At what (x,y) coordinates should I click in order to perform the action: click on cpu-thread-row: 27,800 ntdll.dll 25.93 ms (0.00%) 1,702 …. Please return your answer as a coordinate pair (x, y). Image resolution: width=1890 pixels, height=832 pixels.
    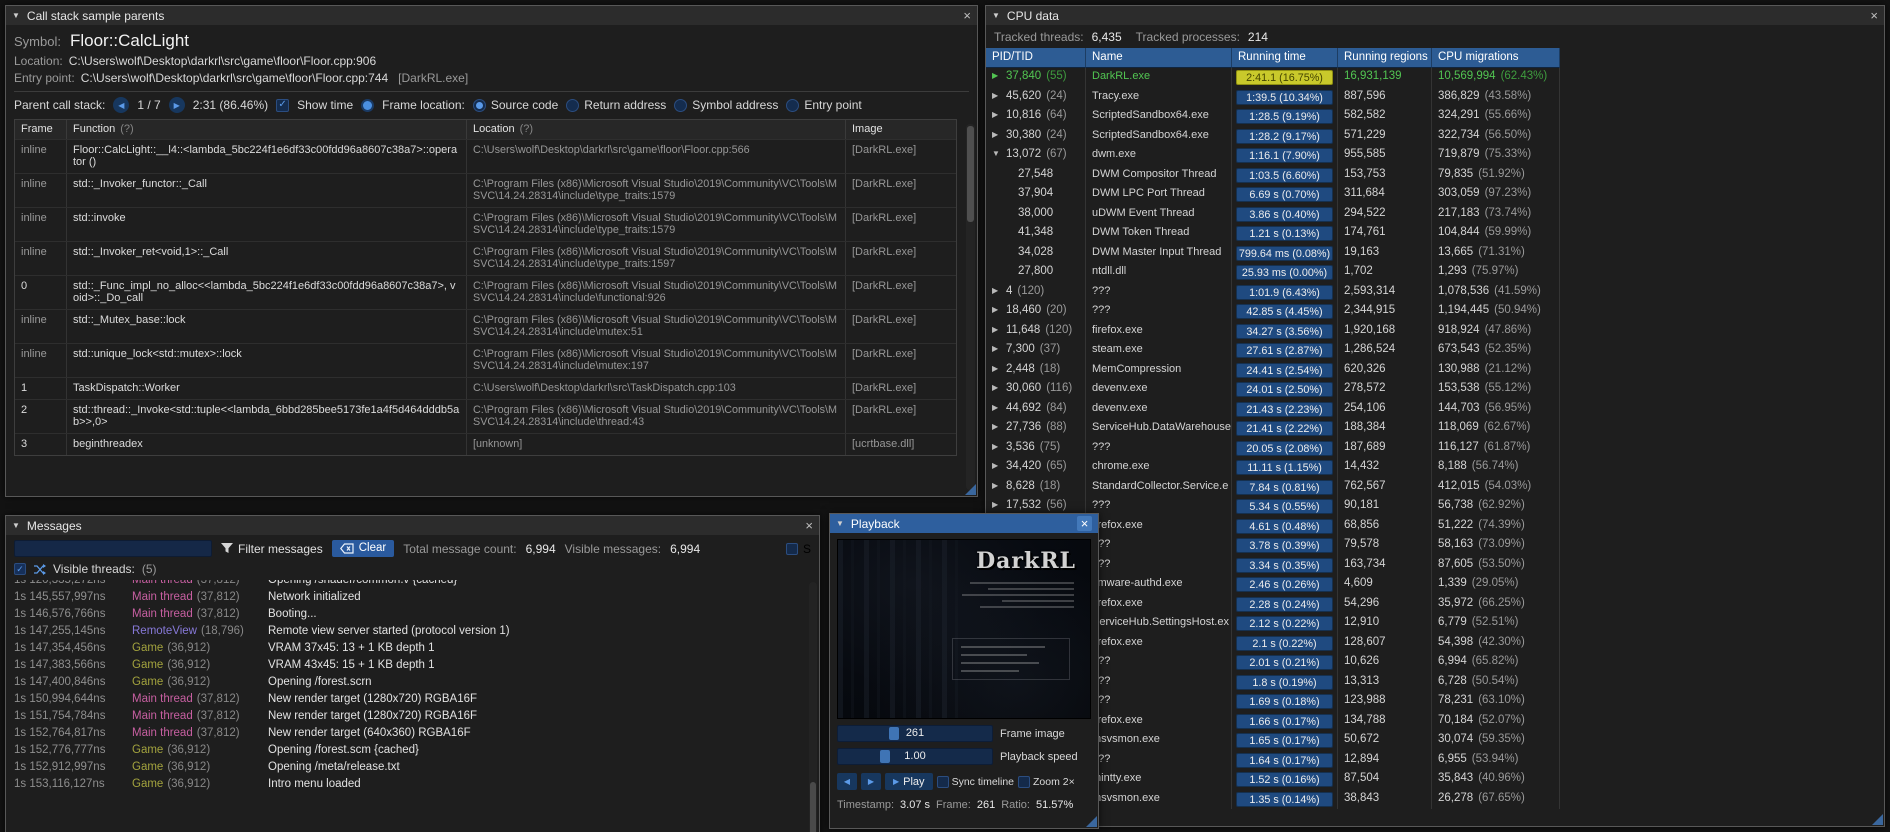
    Looking at the image, I should click on (1435, 273).